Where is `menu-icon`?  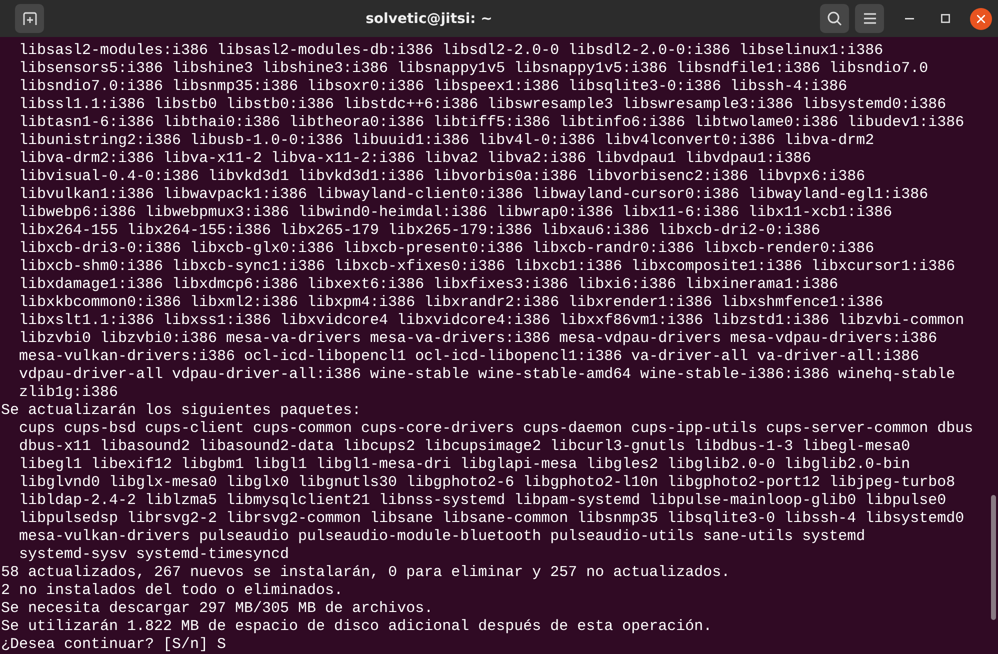
menu-icon is located at coordinates (870, 18).